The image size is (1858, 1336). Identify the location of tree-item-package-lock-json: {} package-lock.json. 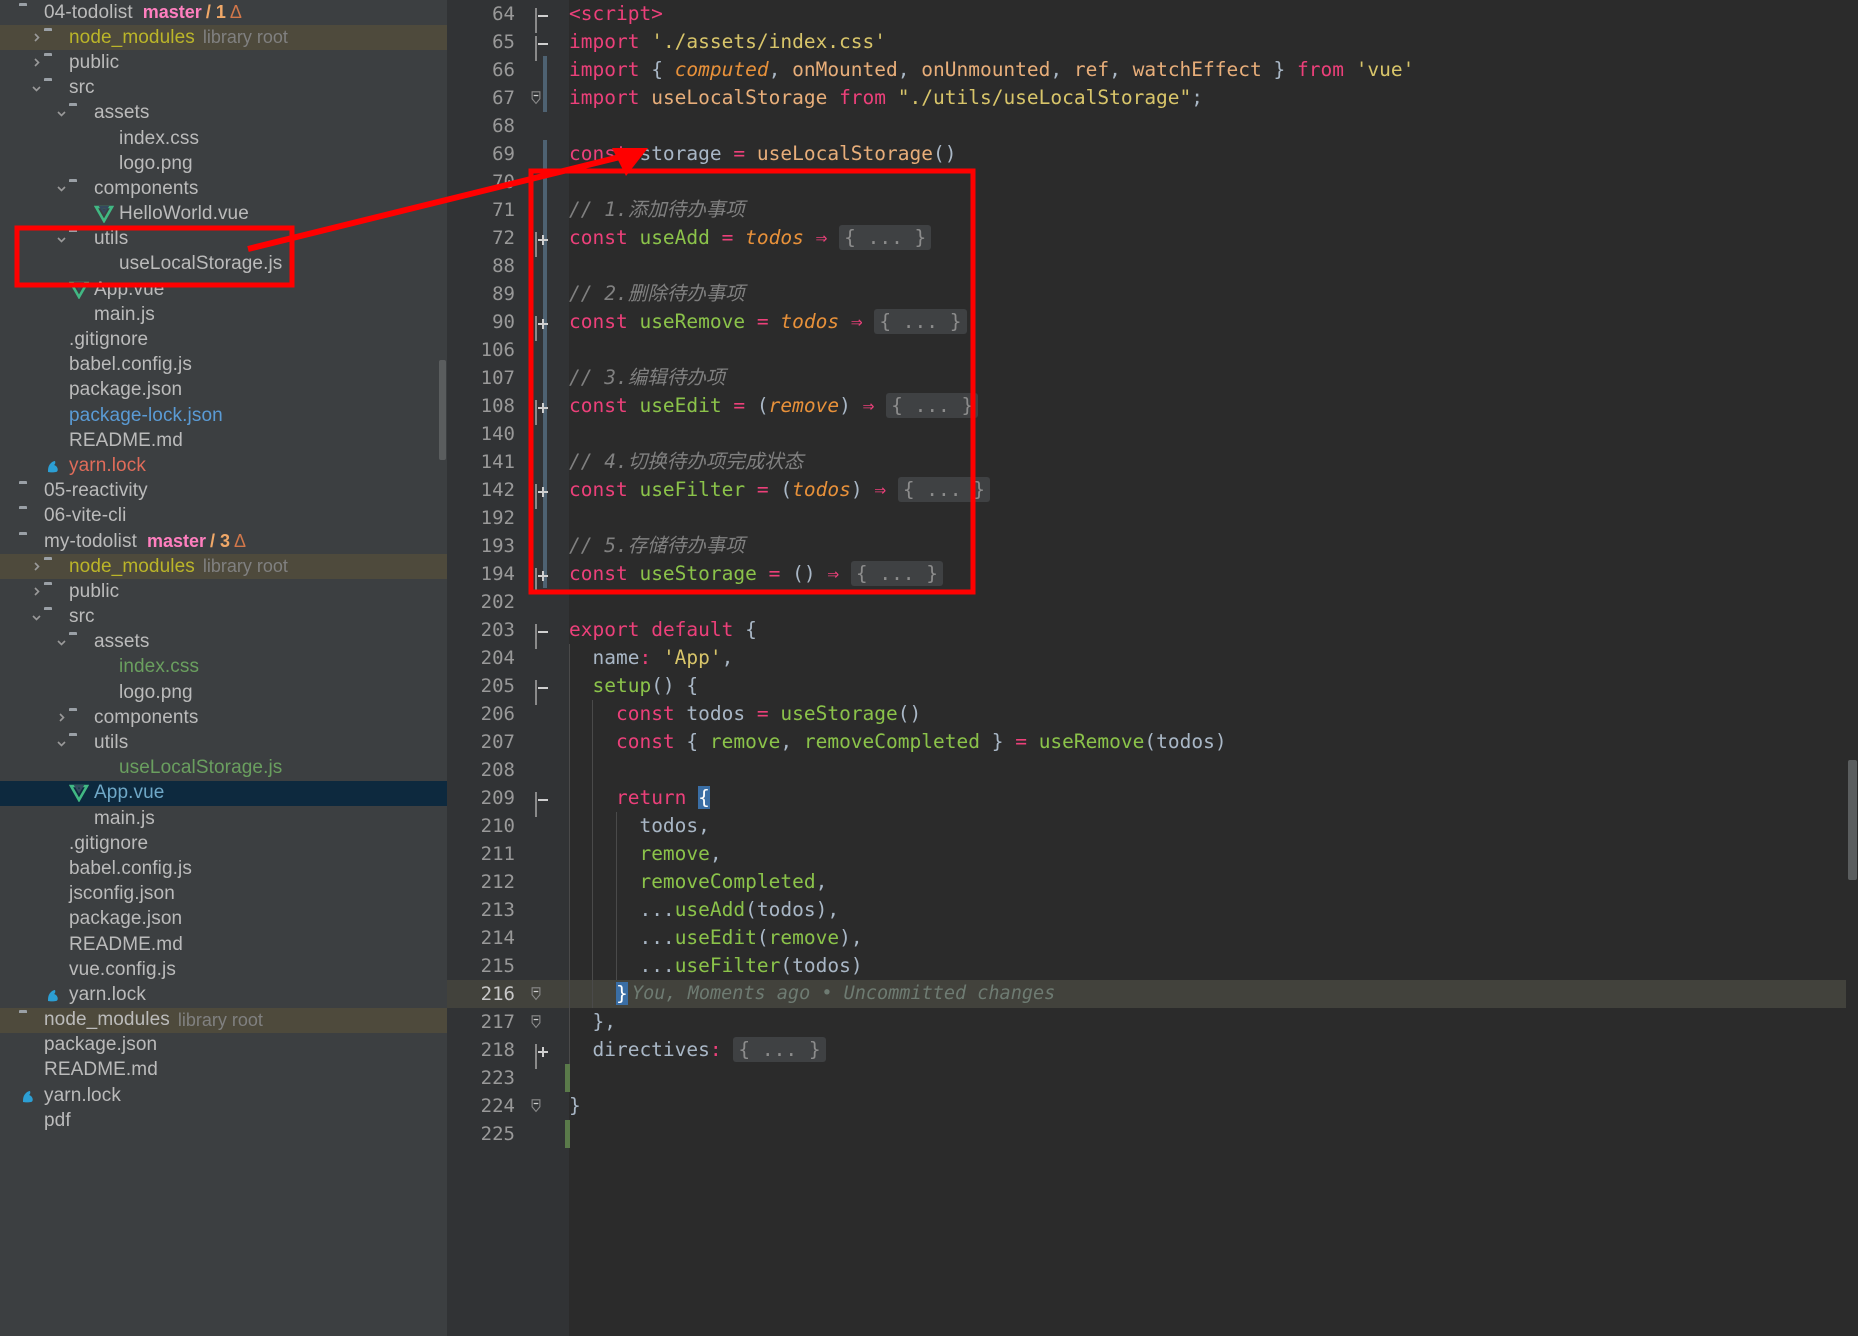
(223, 415).